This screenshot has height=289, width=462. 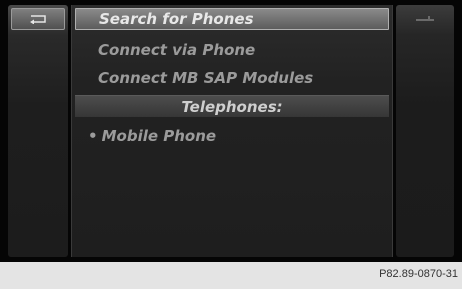 I want to click on figure-caption: P82.89-0870-31, so click(x=231, y=275).